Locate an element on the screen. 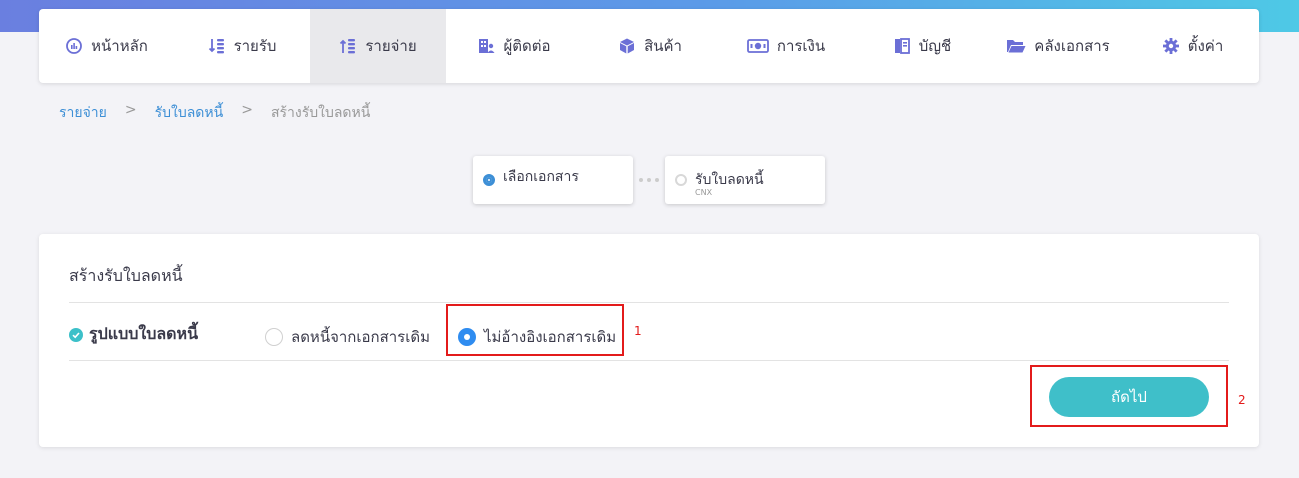 This screenshot has width=1299, height=478. money-icon is located at coordinates (757, 46).